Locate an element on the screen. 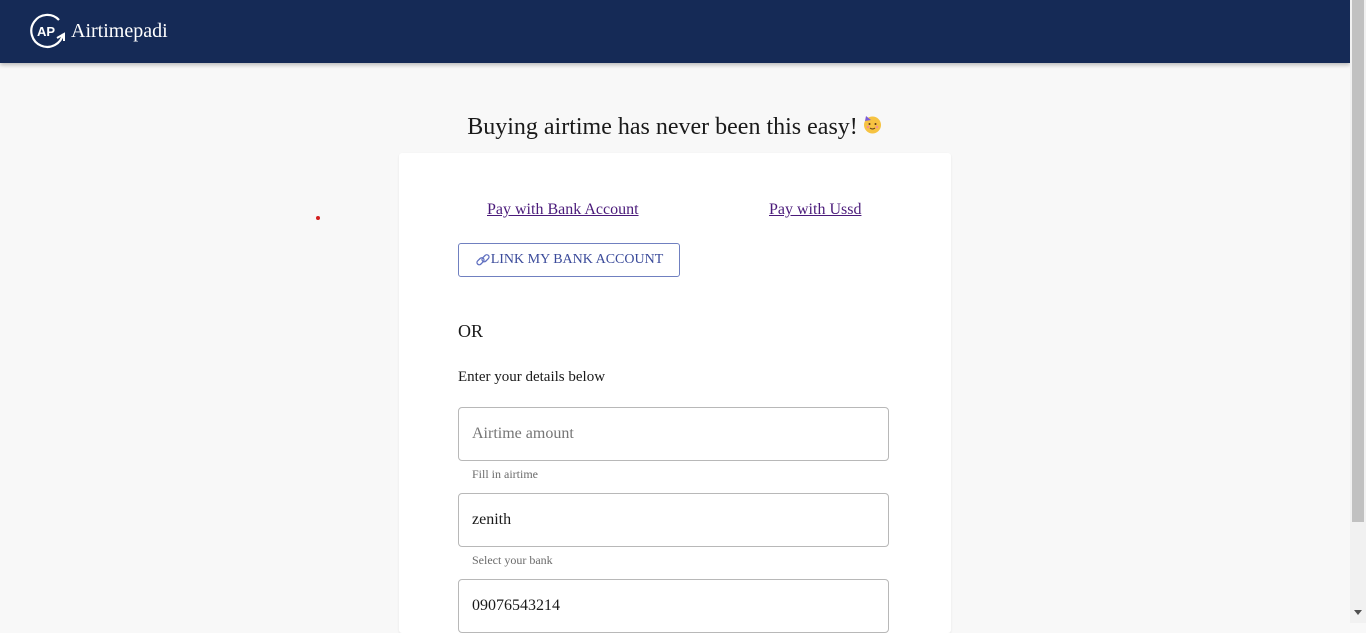  scroll-down-arrow-icon is located at coordinates (1358, 612).